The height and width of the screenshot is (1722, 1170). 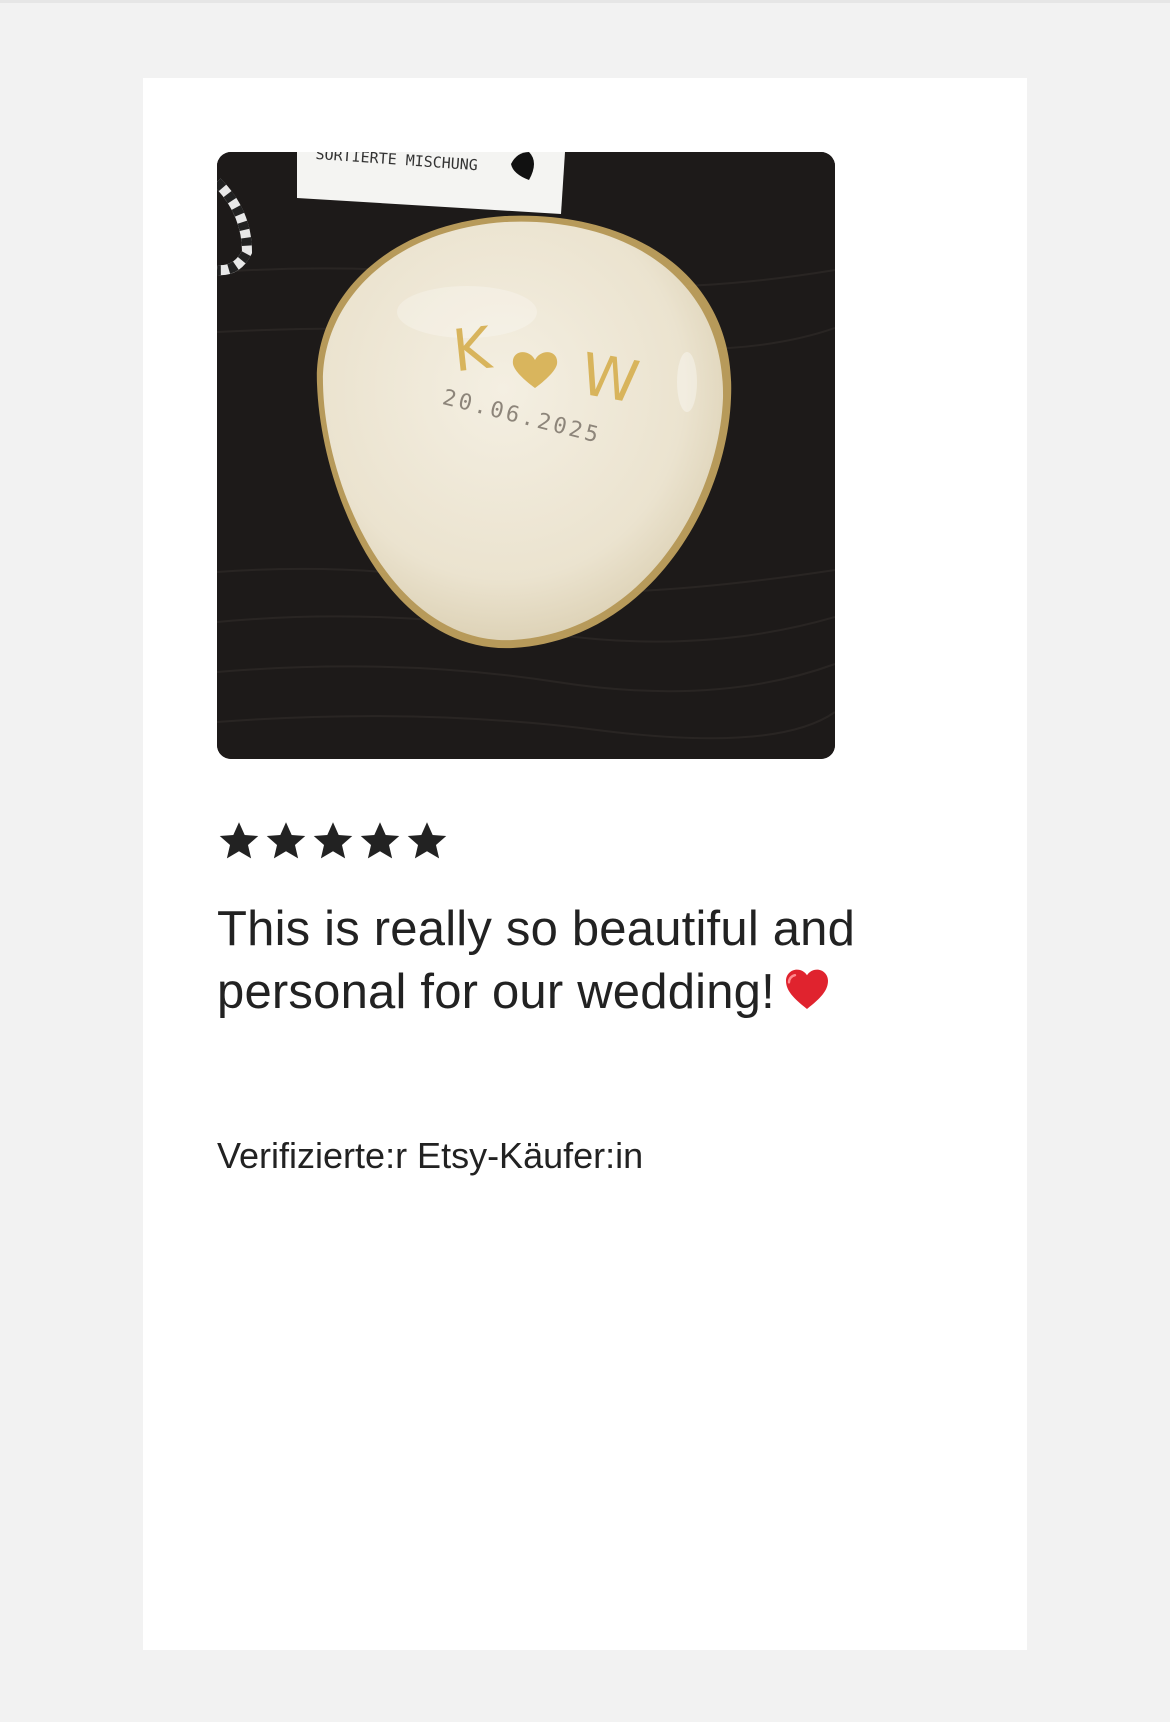 I want to click on top-edge, so click(x=585, y=1).